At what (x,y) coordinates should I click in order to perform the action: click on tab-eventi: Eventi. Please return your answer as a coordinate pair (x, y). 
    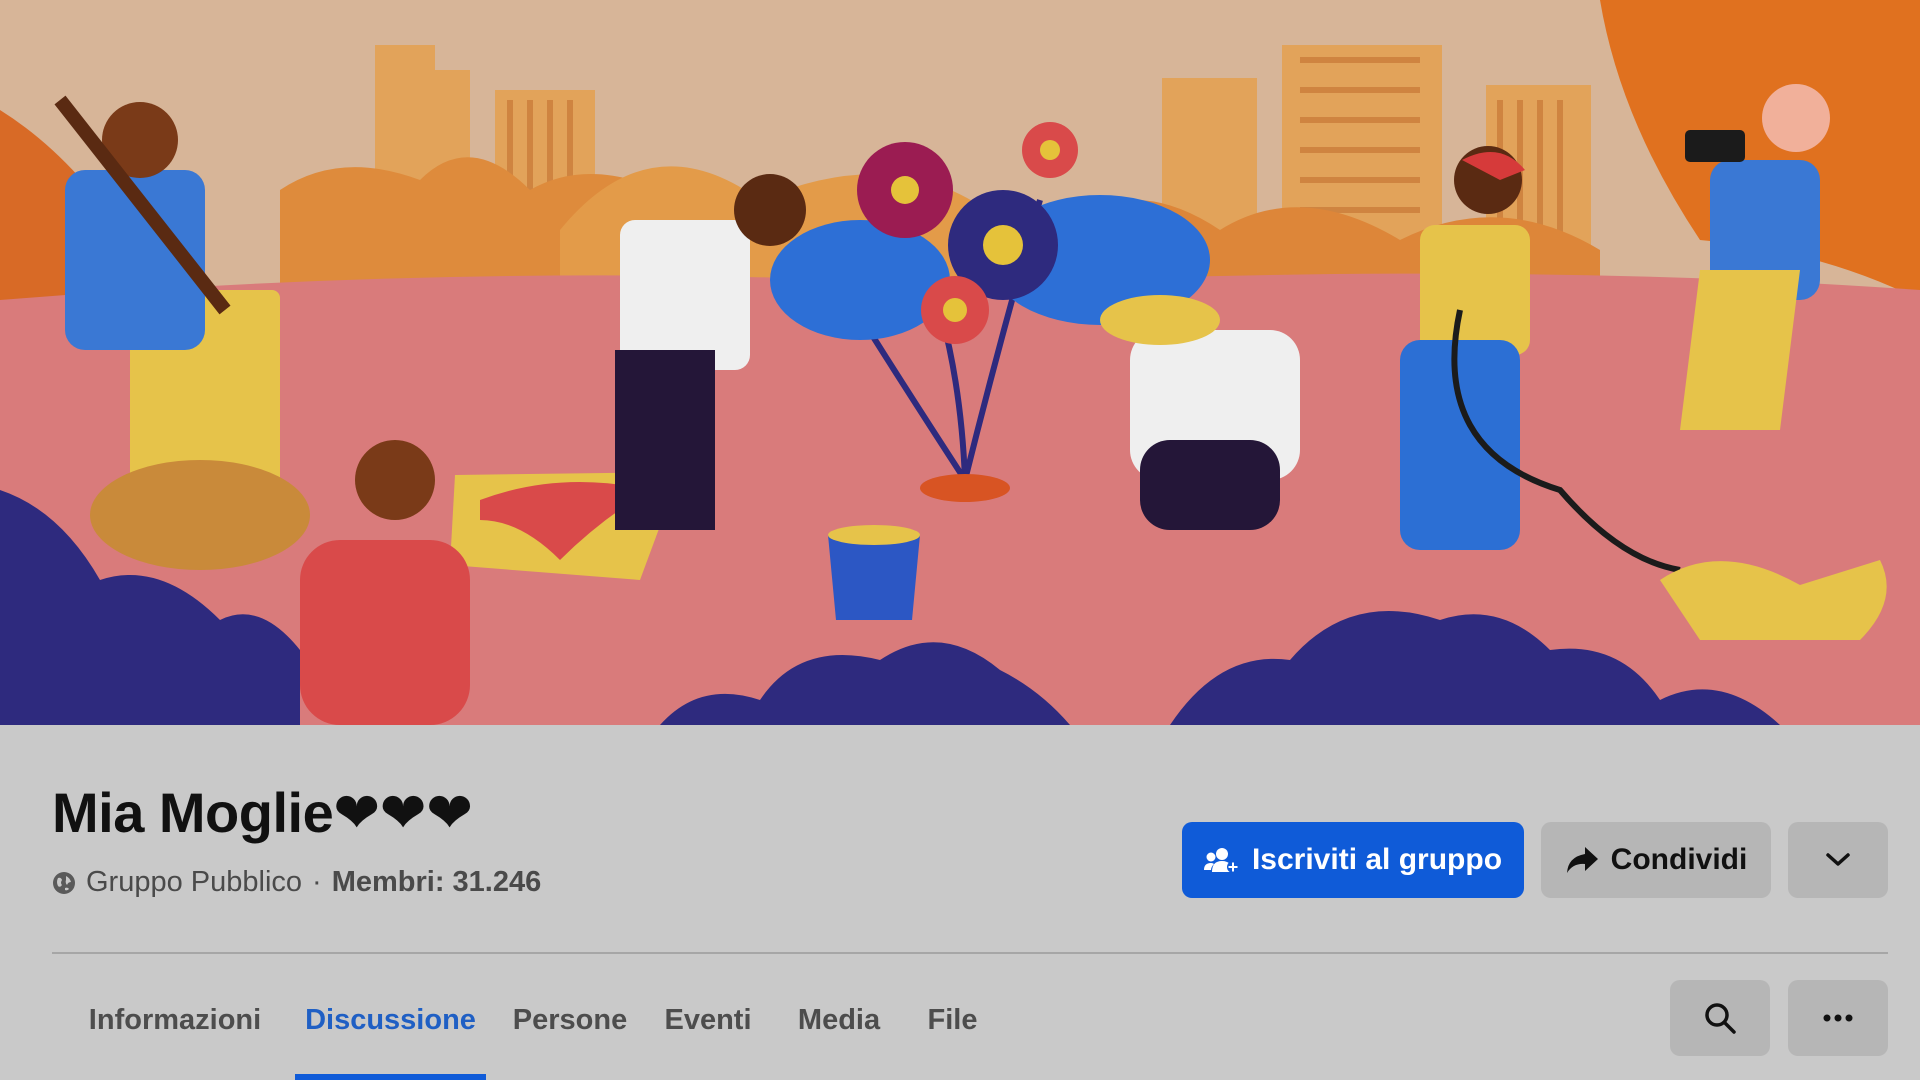
    Looking at the image, I should click on (708, 1029).